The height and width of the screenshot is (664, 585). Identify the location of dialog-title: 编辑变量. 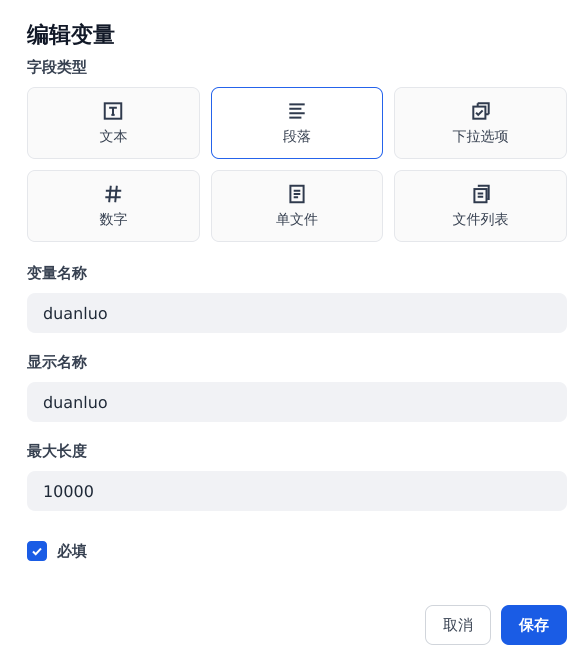
(71, 36).